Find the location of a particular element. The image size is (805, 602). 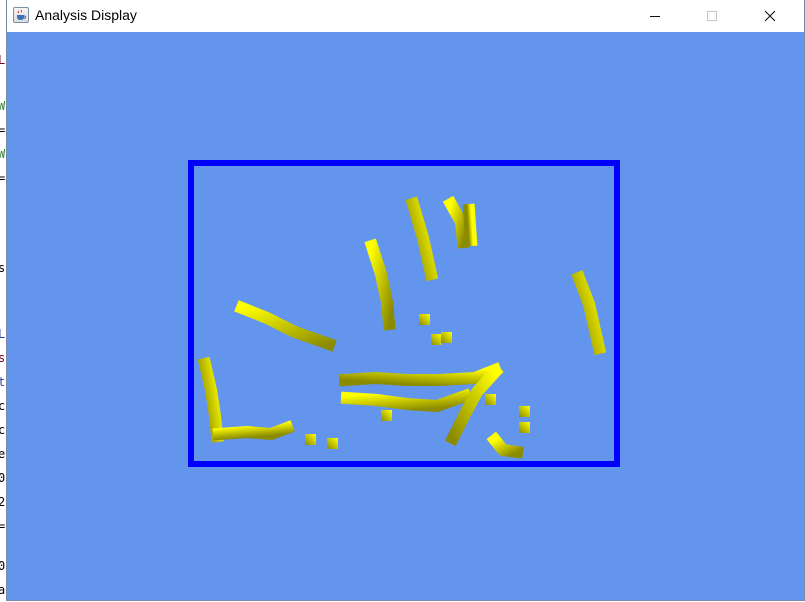

maximize-icon is located at coordinates (712, 16).